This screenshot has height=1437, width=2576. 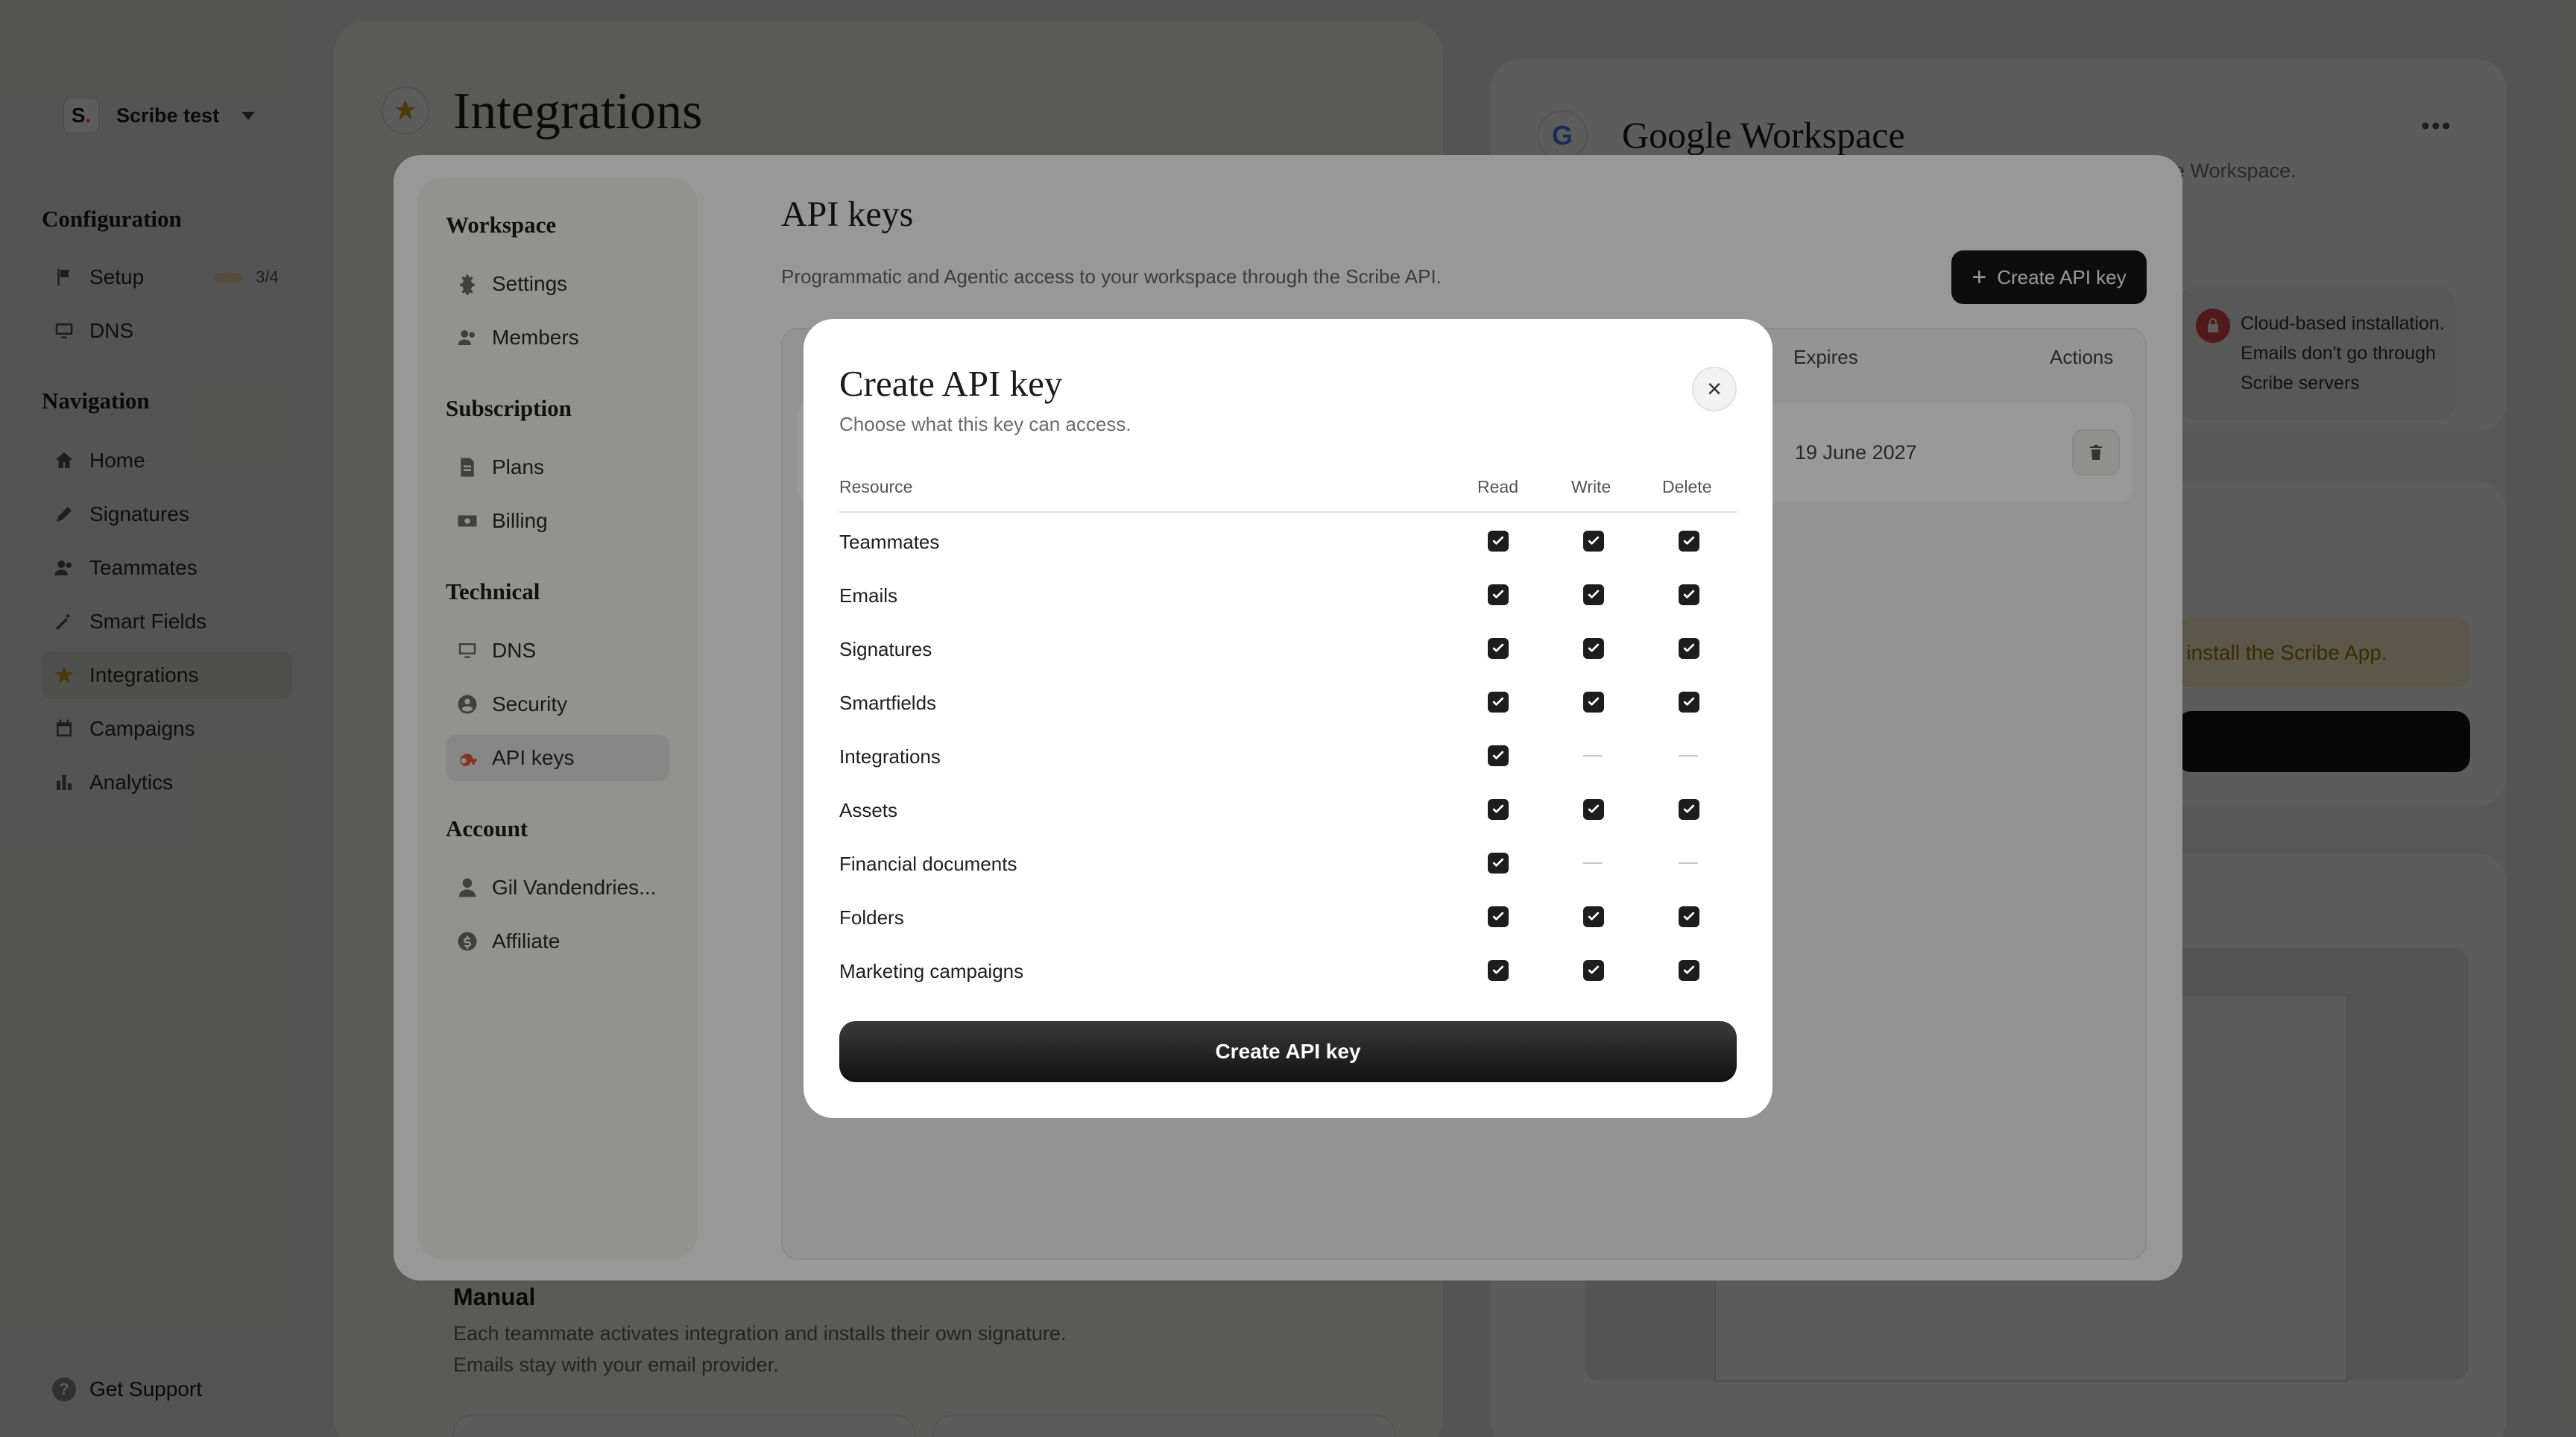 I want to click on dialog-title: Create API key, so click(x=951, y=384).